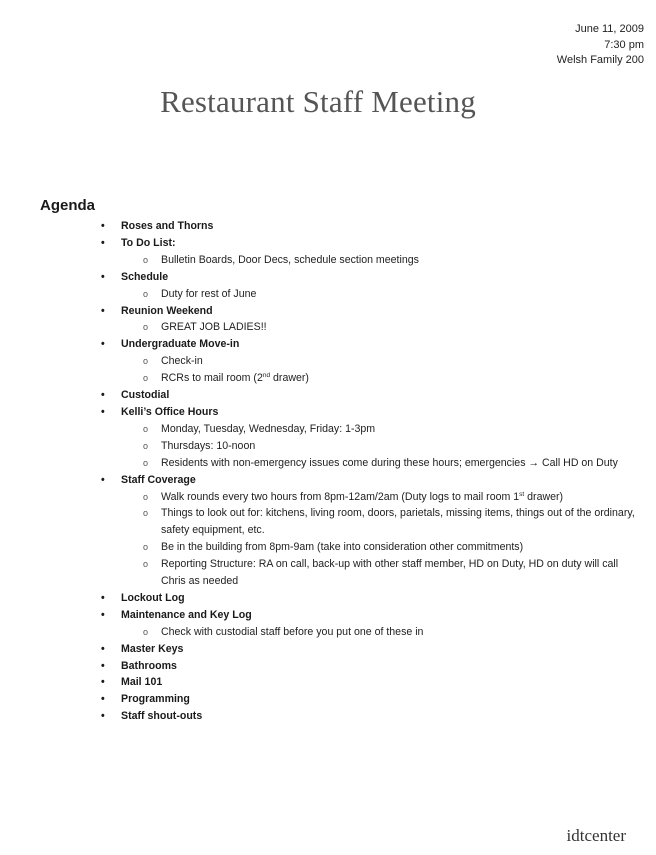 This screenshot has width=656, height=855. Describe the element at coordinates (609, 29) in the screenshot. I see `meeting-date: June 11, 2009` at that location.